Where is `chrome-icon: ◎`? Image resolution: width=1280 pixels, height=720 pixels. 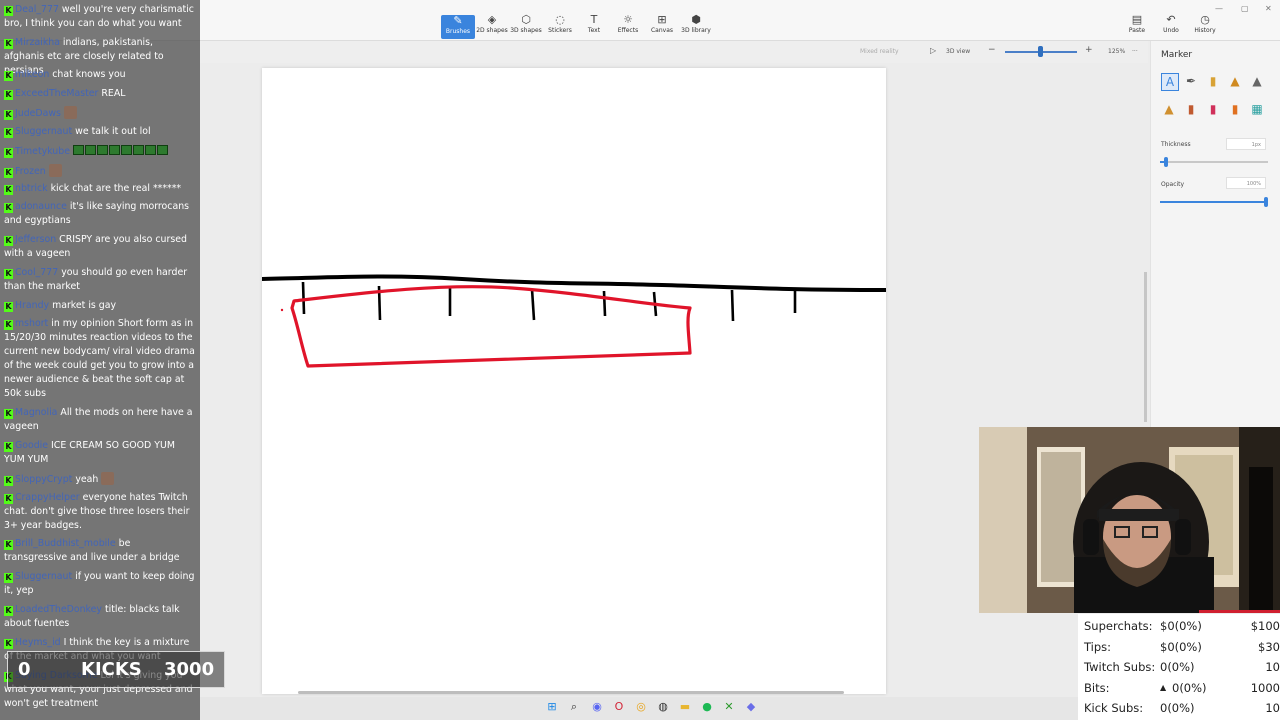 chrome-icon: ◎ is located at coordinates (641, 707).